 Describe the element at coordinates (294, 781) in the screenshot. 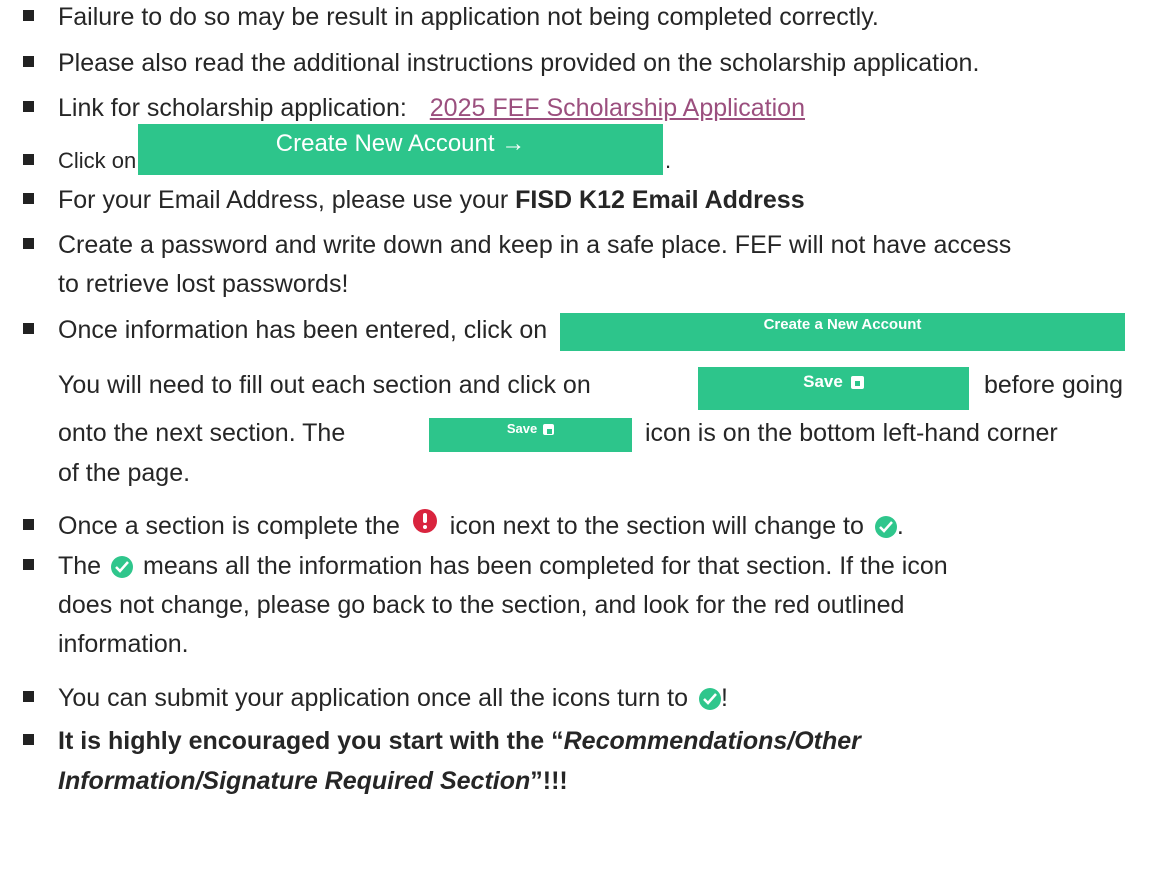

I see `encourage-italic2: Information/Signature Required Section` at that location.